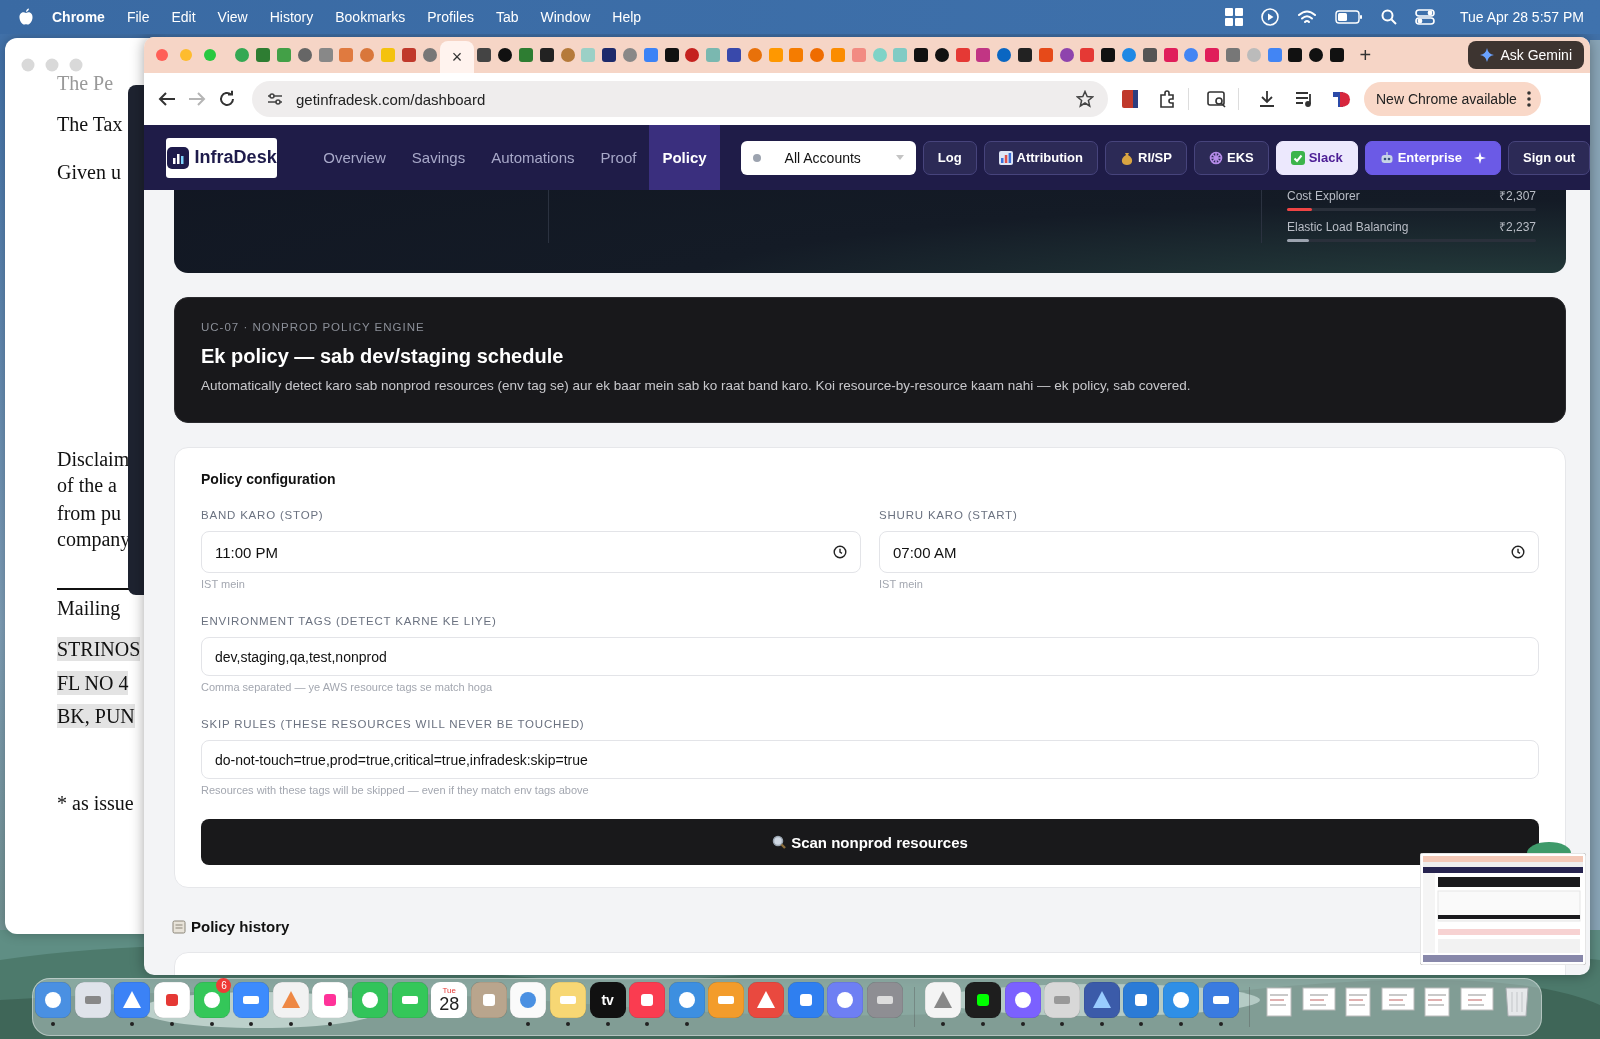 The height and width of the screenshot is (1039, 1600). I want to click on document-text: The Tax, so click(90, 124).